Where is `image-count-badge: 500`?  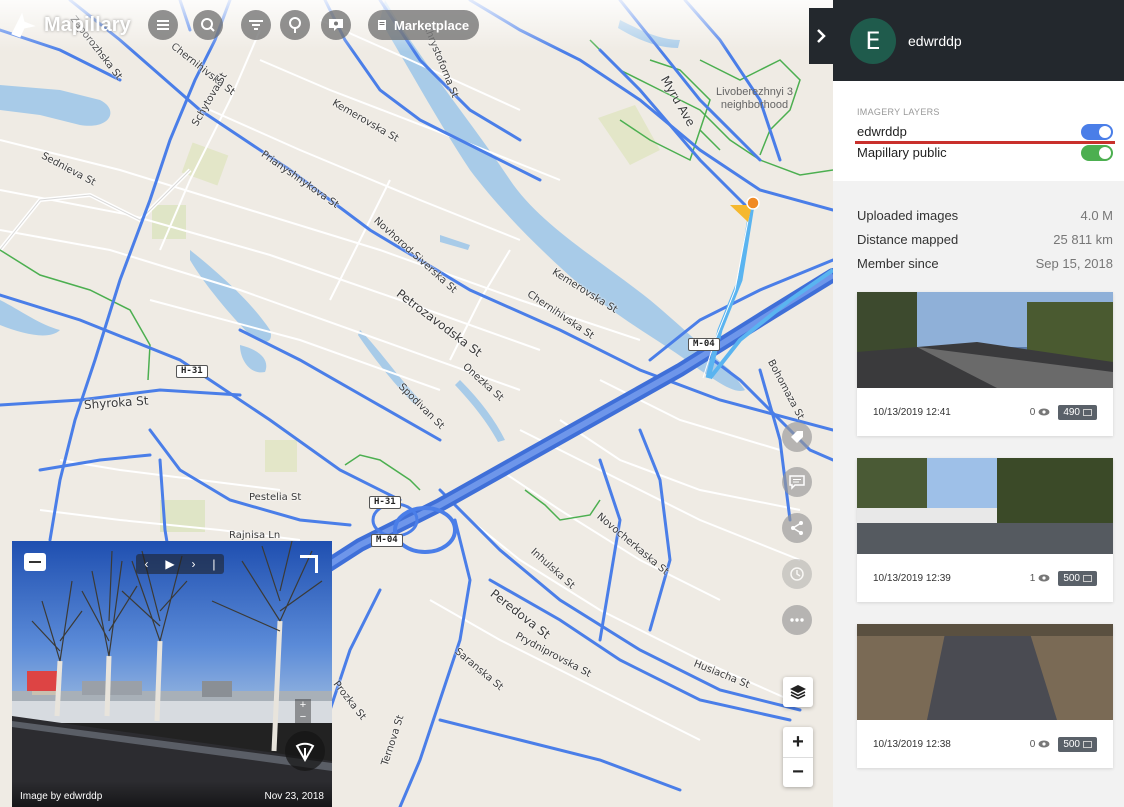
image-count-badge: 500 is located at coordinates (1077, 578).